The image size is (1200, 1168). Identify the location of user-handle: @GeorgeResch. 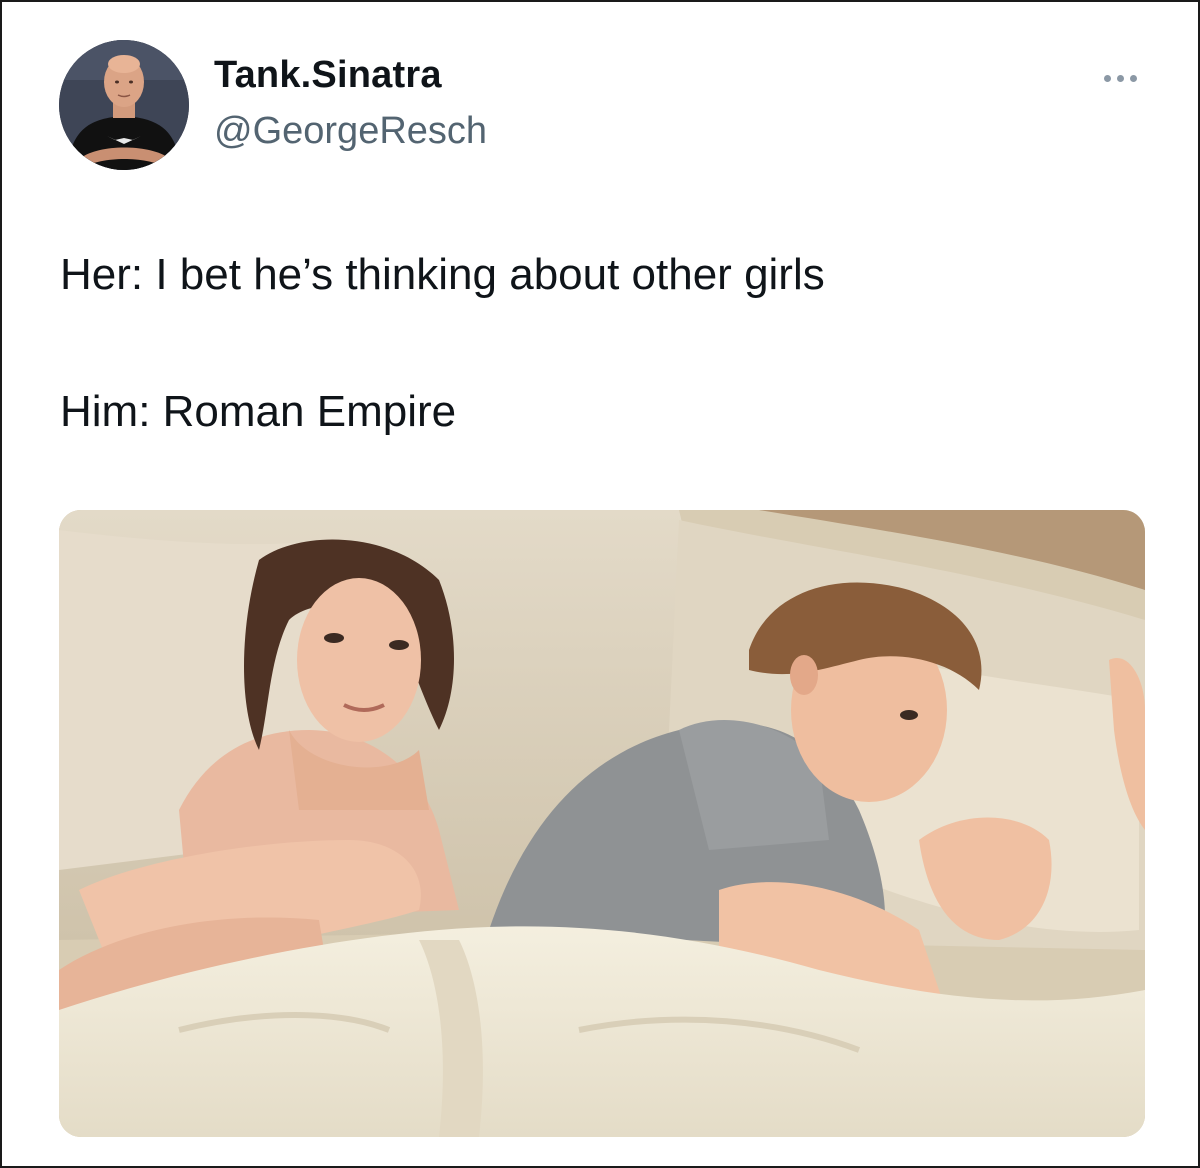
(350, 131).